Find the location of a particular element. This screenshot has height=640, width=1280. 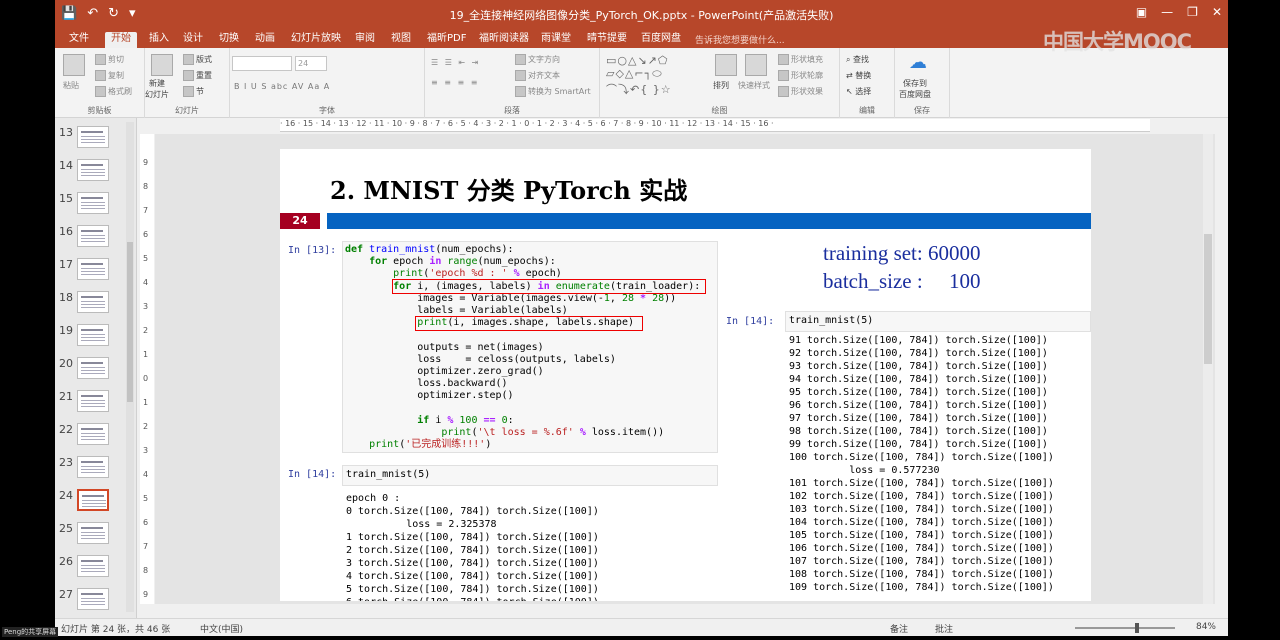

tab-baidu-netdisk: 百度网盘 is located at coordinates (661, 40).